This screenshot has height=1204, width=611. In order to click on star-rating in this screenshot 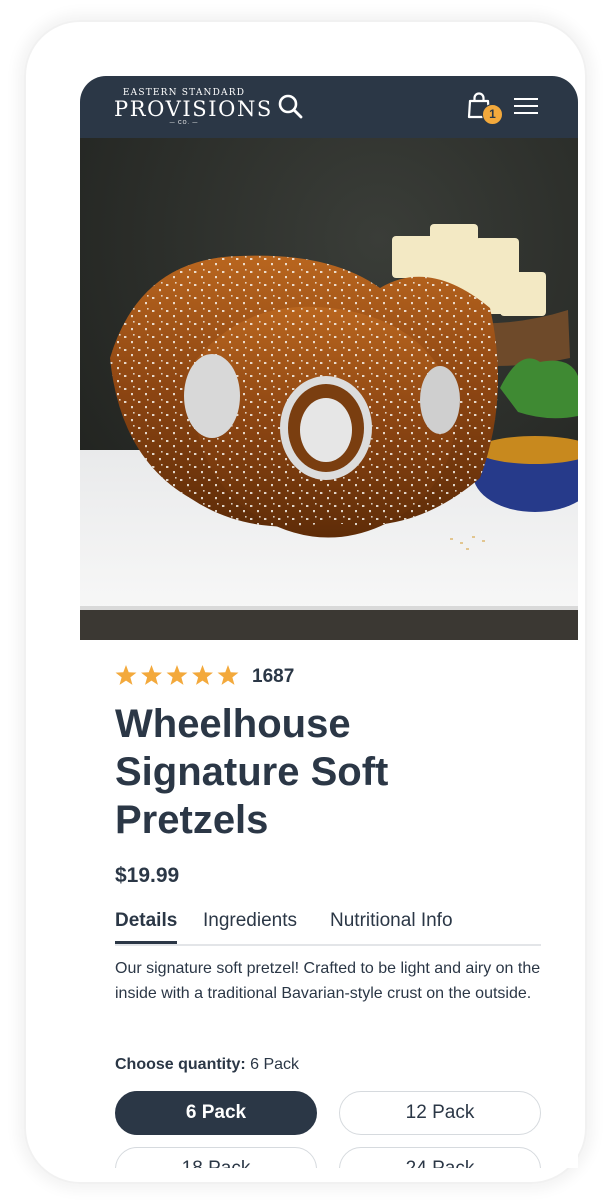, I will do `click(177, 675)`.